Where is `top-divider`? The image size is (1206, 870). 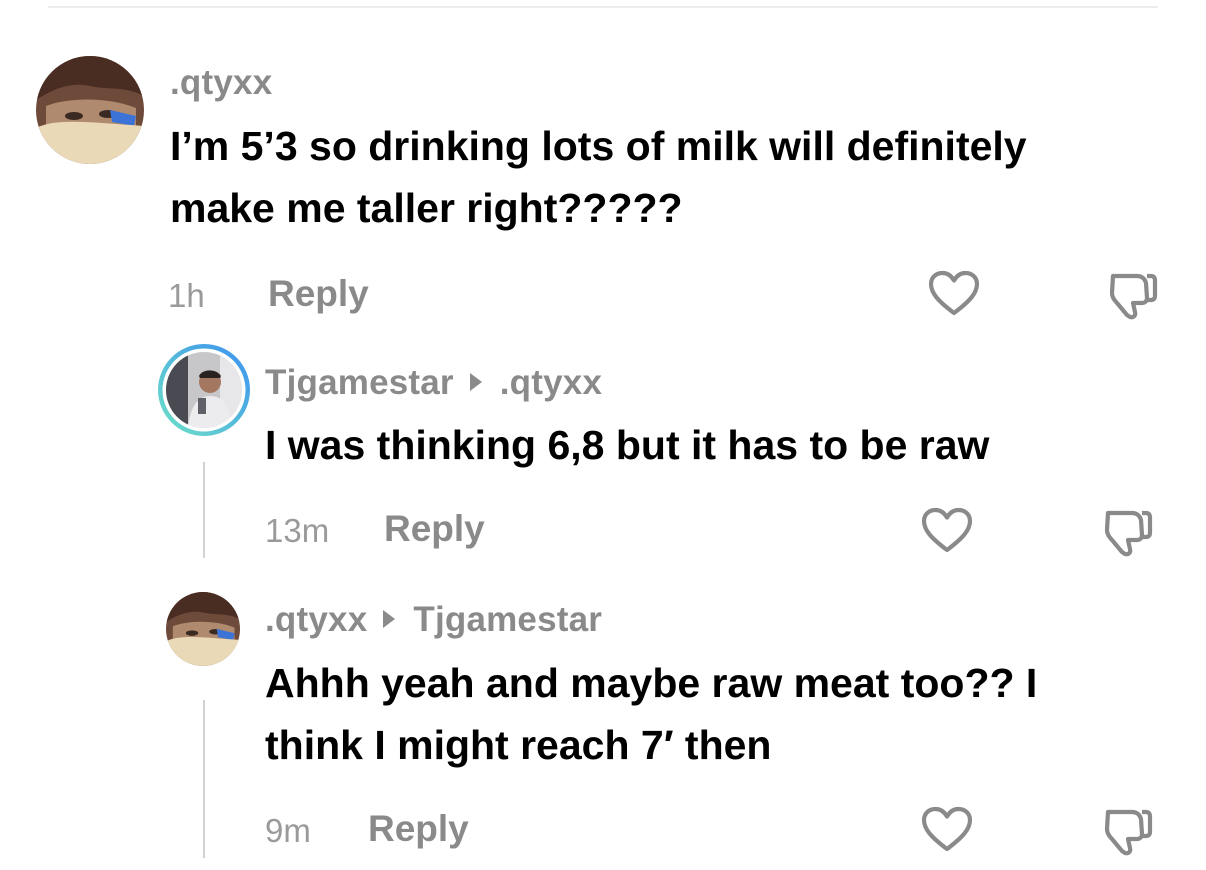
top-divider is located at coordinates (603, 7).